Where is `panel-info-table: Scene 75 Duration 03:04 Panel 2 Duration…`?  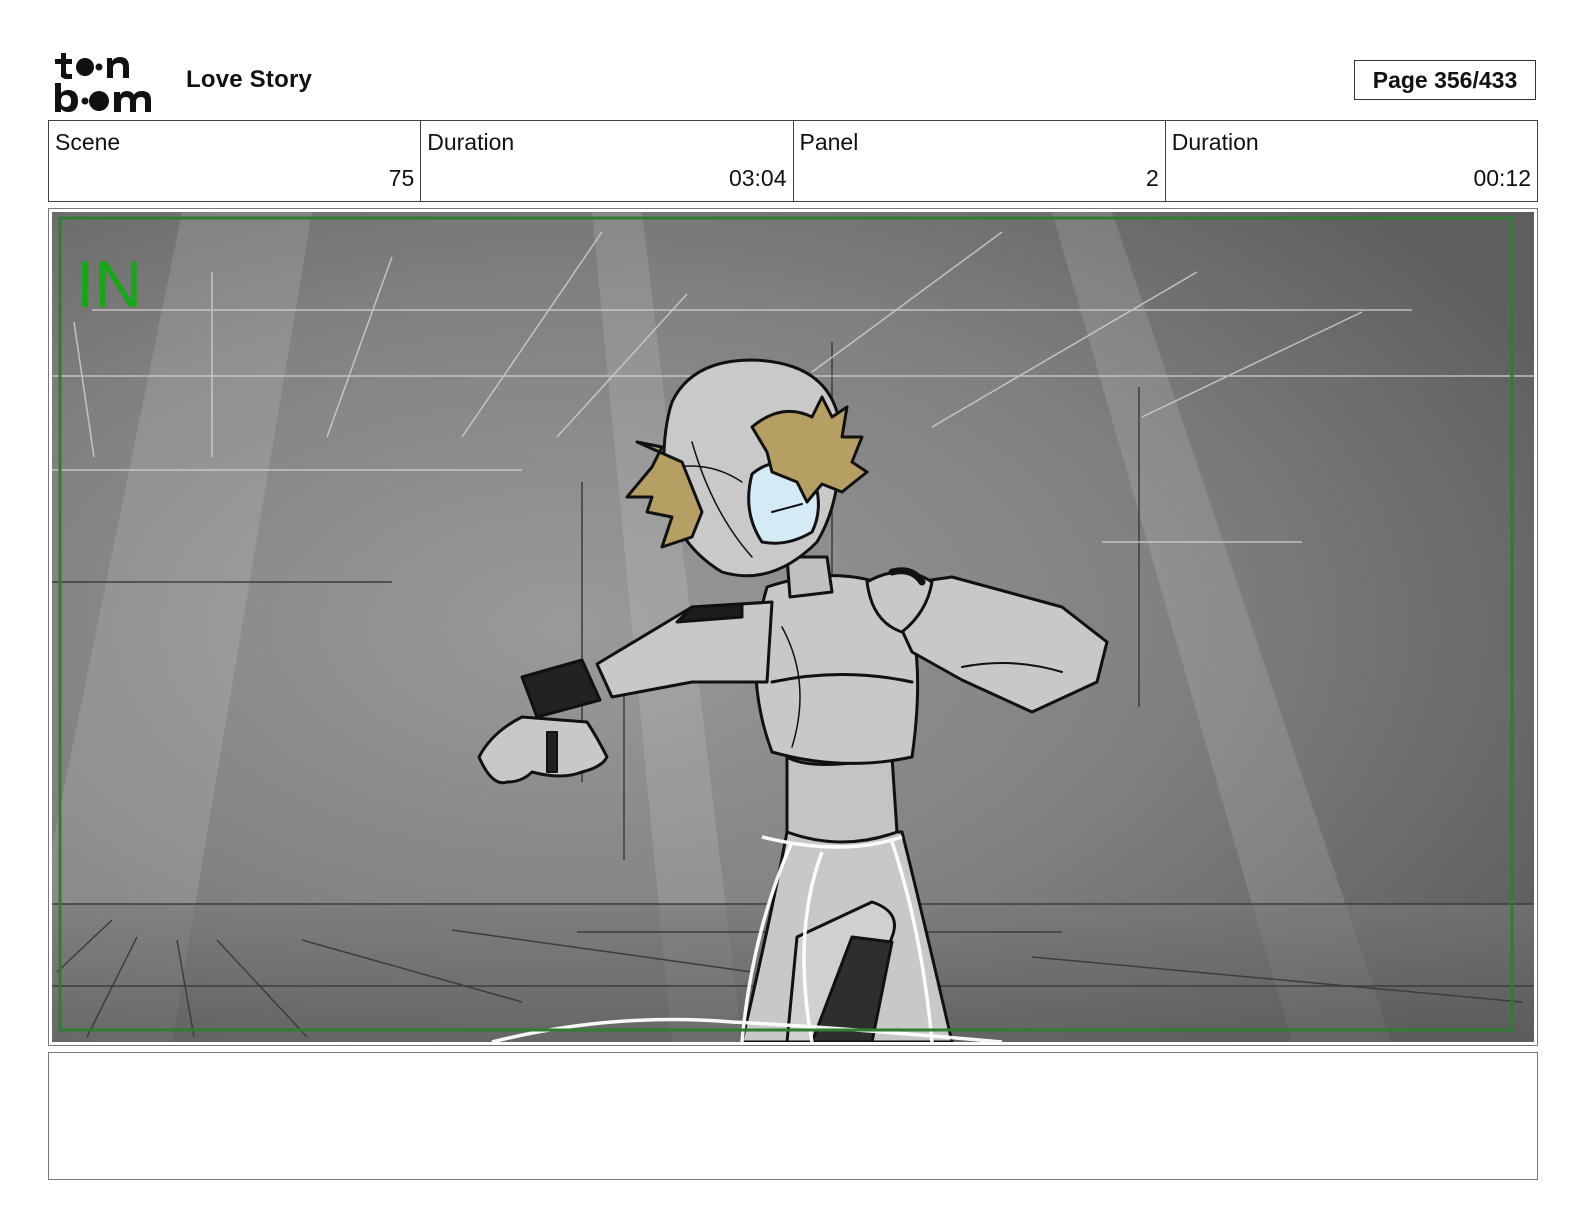 panel-info-table: Scene 75 Duration 03:04 Panel 2 Duration… is located at coordinates (793, 161).